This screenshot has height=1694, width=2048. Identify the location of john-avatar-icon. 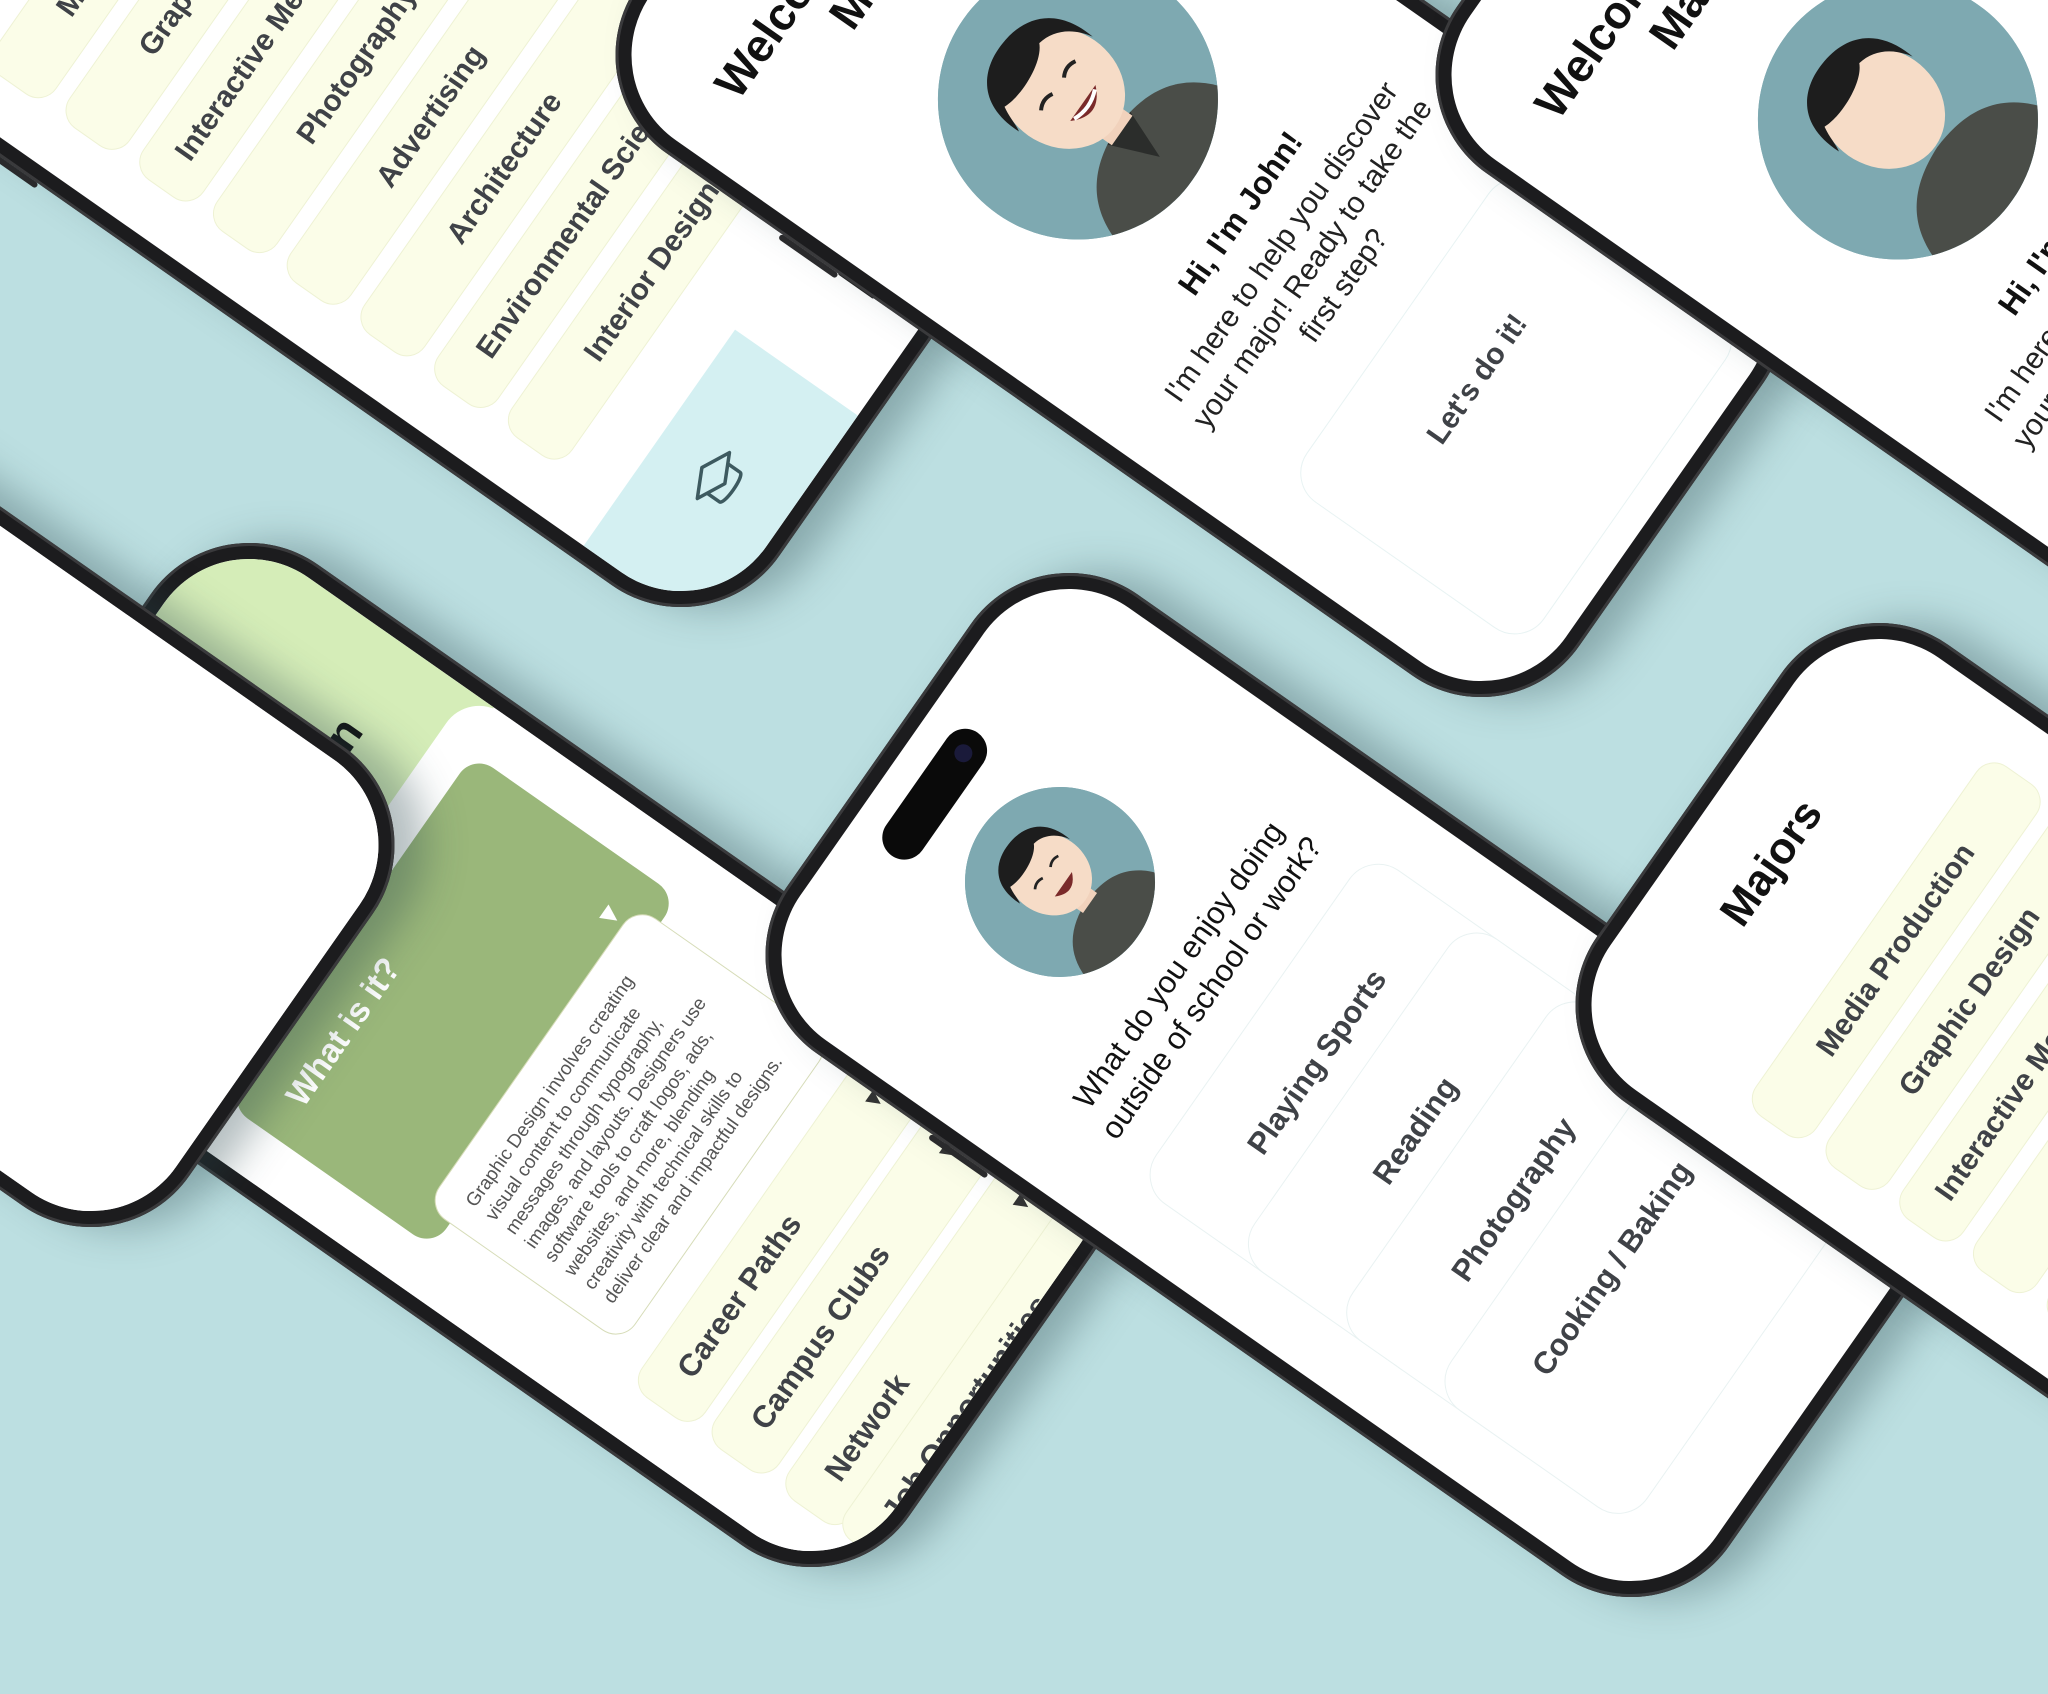
(1875, 157).